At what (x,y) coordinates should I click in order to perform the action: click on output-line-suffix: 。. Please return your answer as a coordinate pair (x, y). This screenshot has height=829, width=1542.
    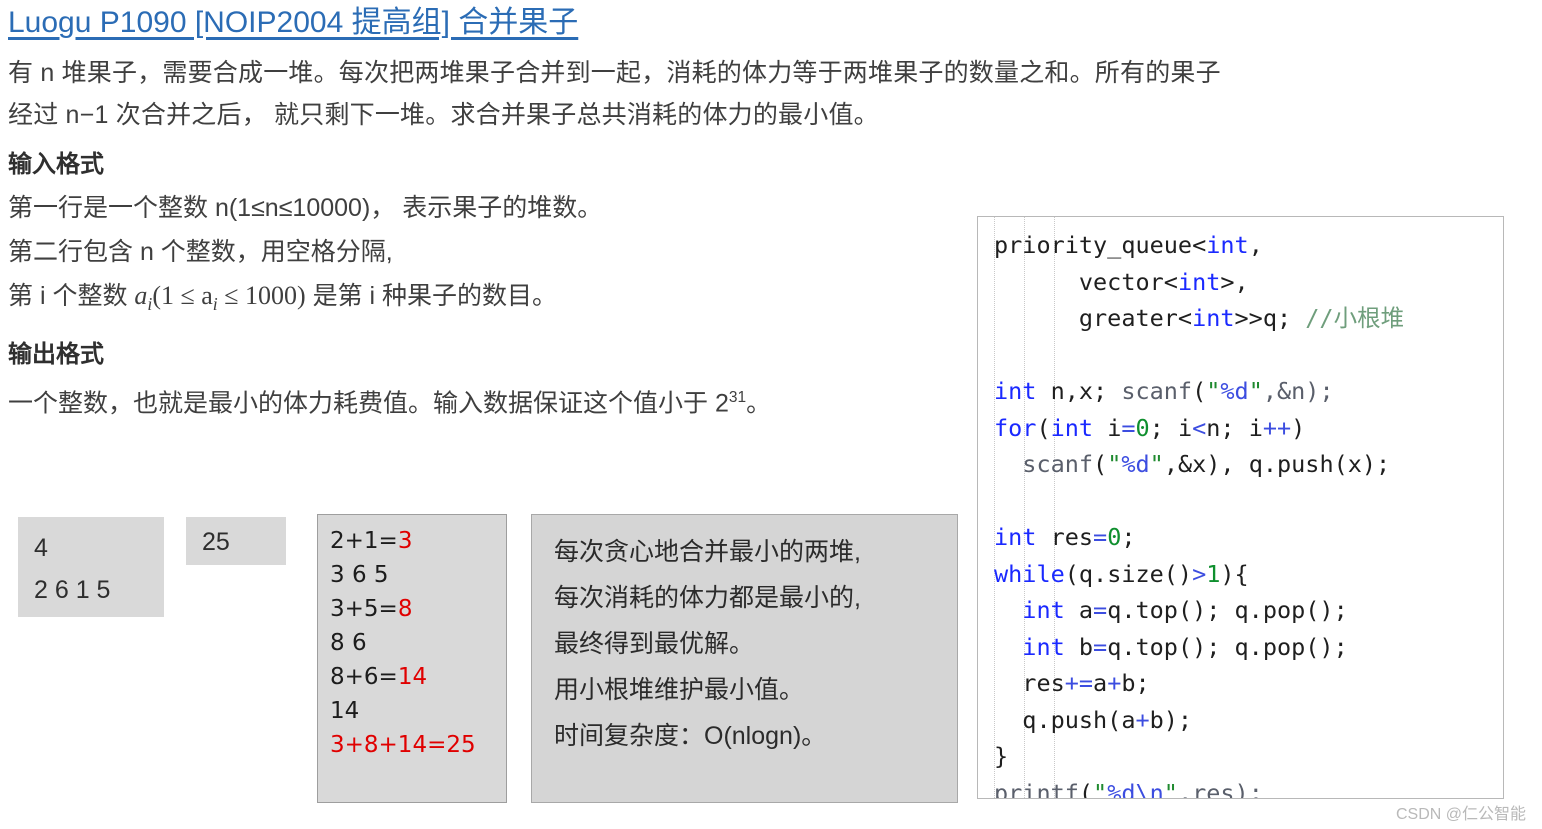
    Looking at the image, I should click on (759, 403).